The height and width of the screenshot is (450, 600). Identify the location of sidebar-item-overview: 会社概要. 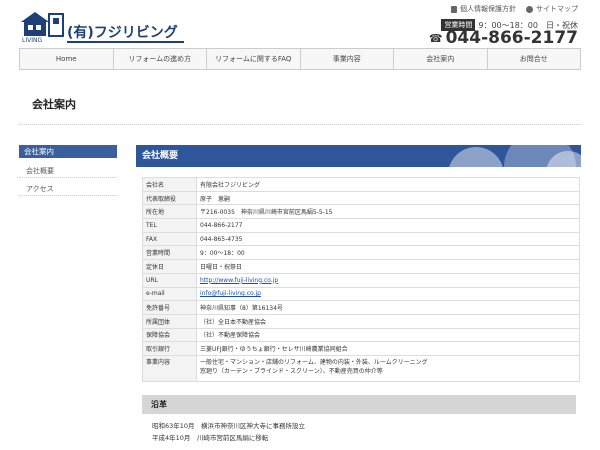
(68, 171).